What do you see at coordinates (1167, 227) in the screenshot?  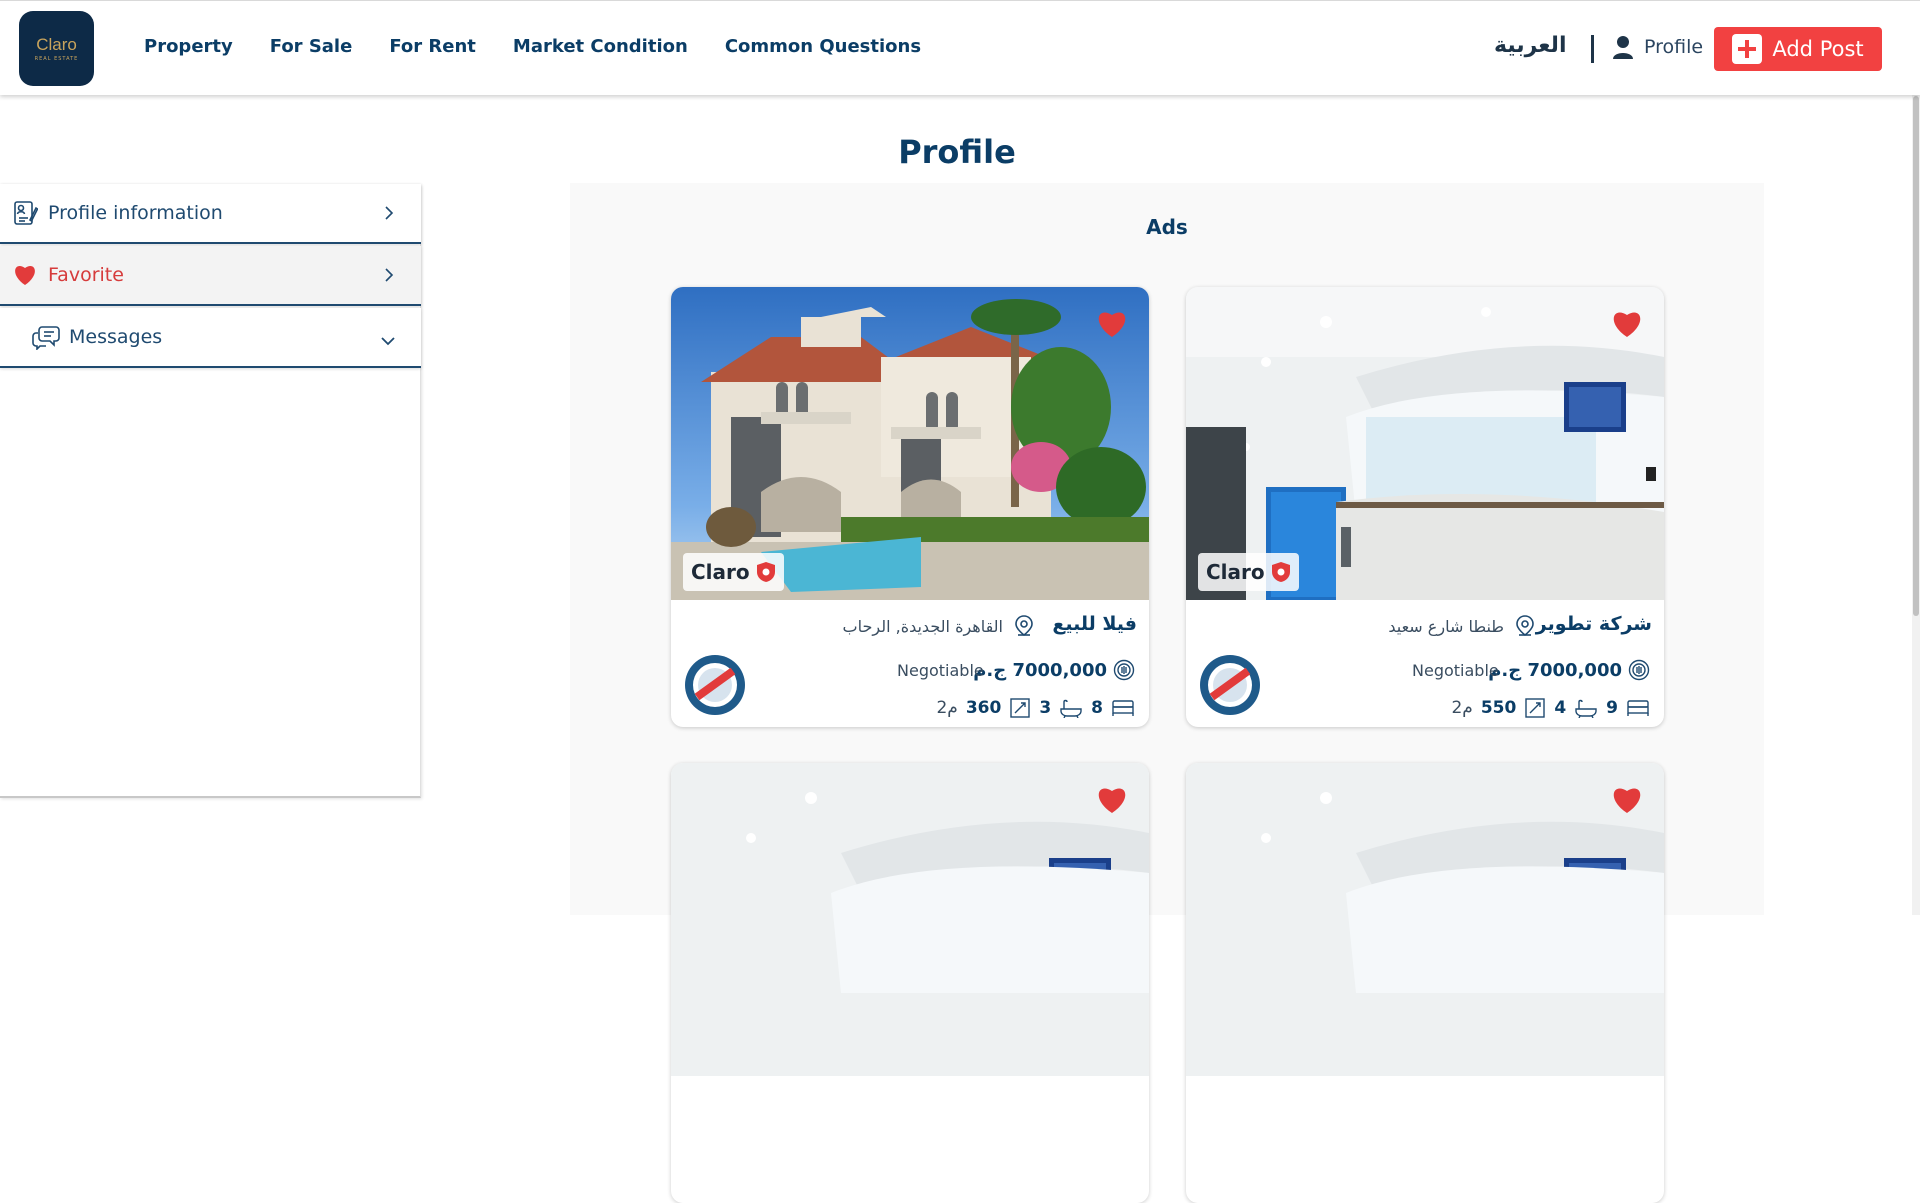 I see `ads-section-title: Ads` at bounding box center [1167, 227].